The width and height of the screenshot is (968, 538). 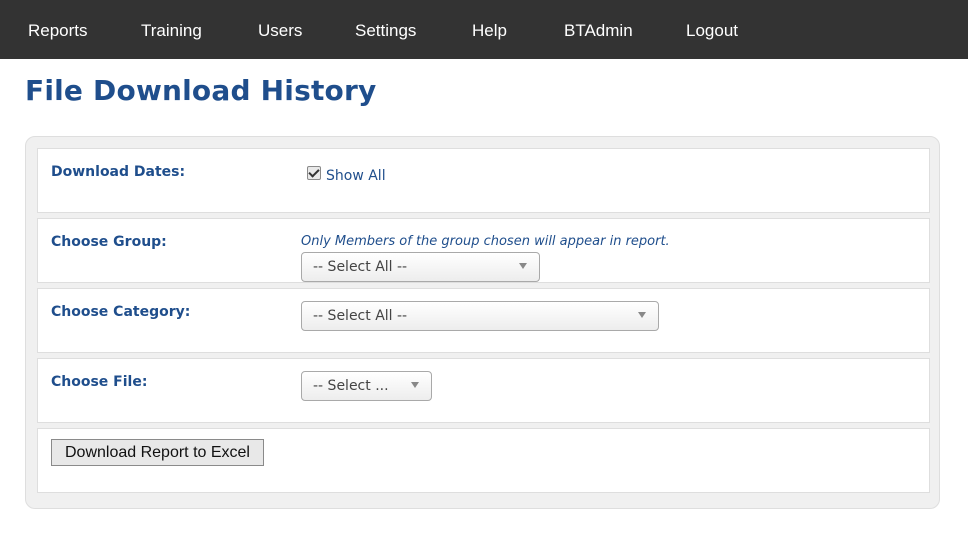 I want to click on group-select: -- Select All --, so click(x=420, y=267).